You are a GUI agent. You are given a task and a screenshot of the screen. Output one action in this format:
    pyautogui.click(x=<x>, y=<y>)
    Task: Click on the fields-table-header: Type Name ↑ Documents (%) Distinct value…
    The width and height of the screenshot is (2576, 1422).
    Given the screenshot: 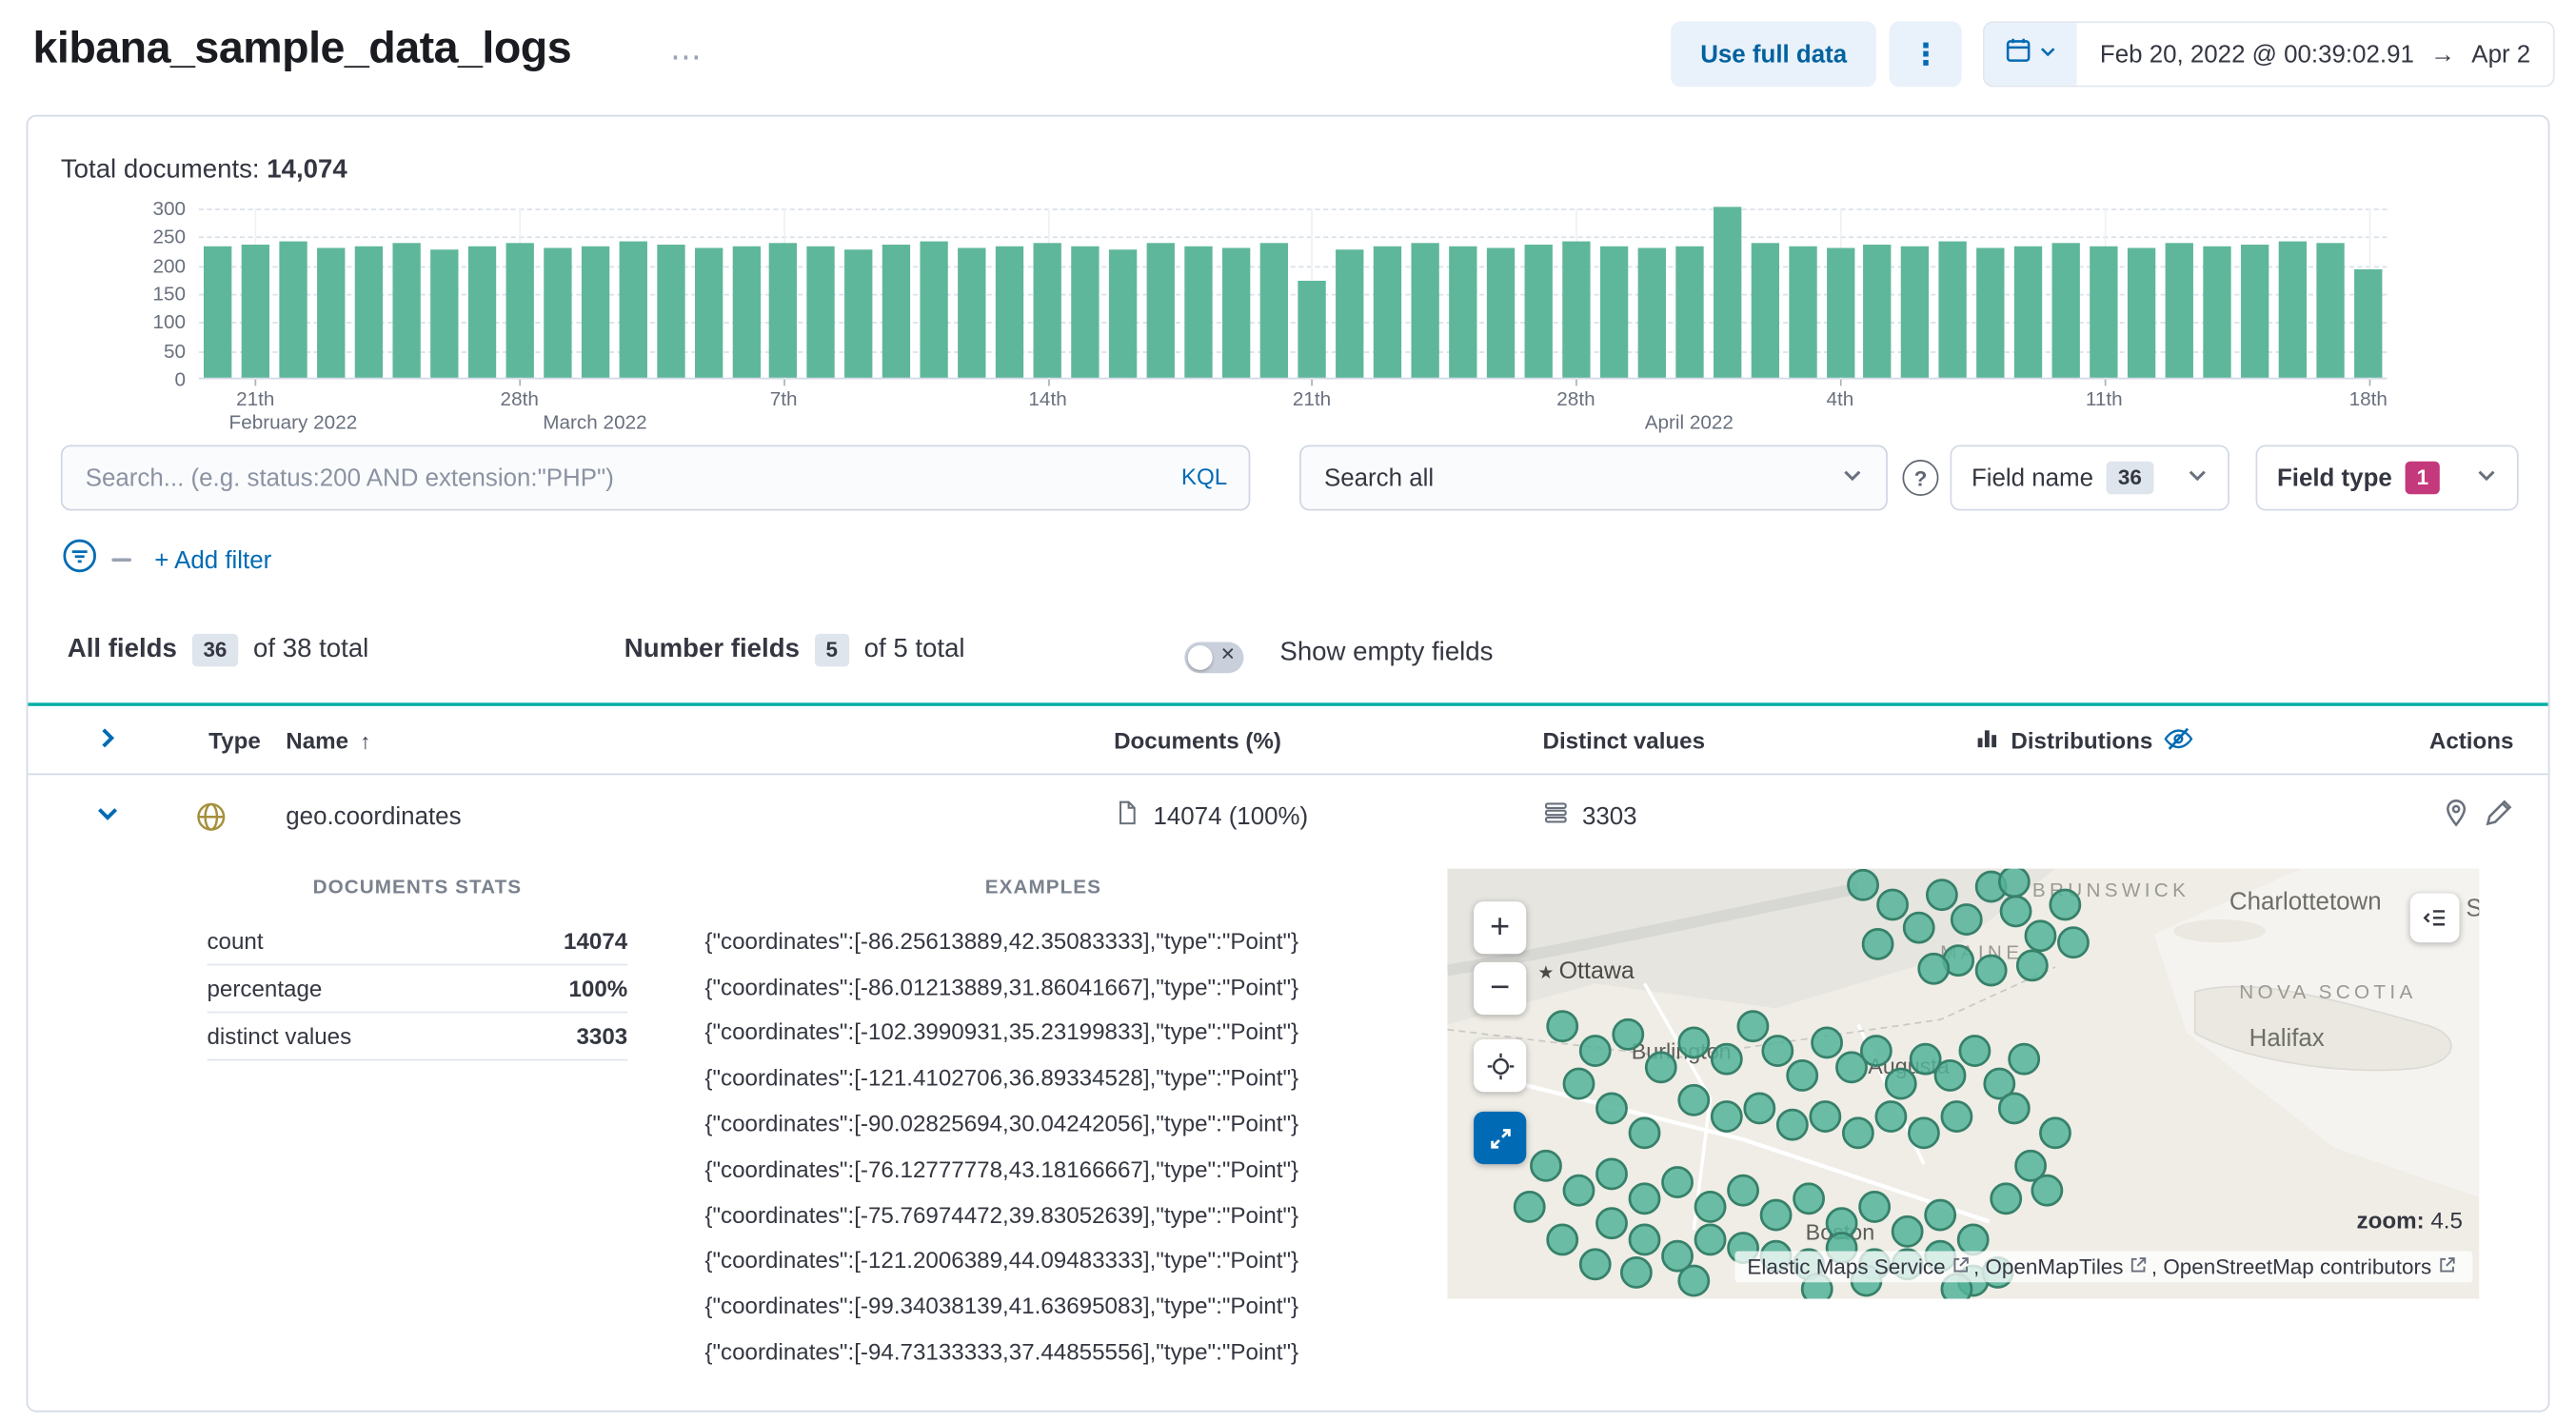 What is the action you would take?
    pyautogui.click(x=1288, y=741)
    